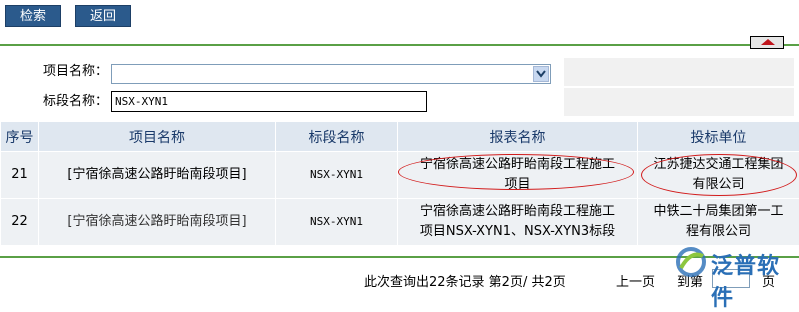 This screenshot has width=799, height=312. Describe the element at coordinates (399, 45) in the screenshot. I see `top-divider` at that location.